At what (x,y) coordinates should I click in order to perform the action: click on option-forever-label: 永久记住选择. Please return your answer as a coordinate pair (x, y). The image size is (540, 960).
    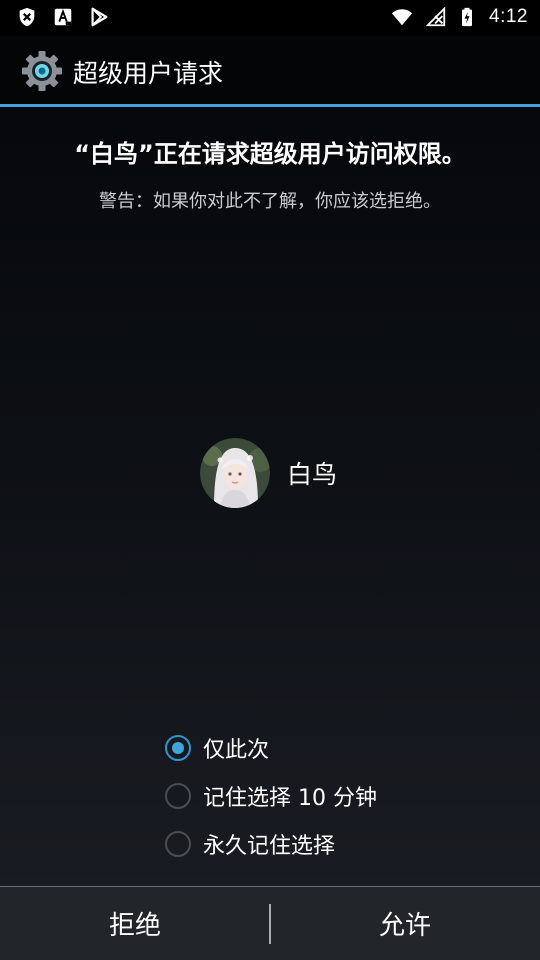
    Looking at the image, I should click on (269, 846).